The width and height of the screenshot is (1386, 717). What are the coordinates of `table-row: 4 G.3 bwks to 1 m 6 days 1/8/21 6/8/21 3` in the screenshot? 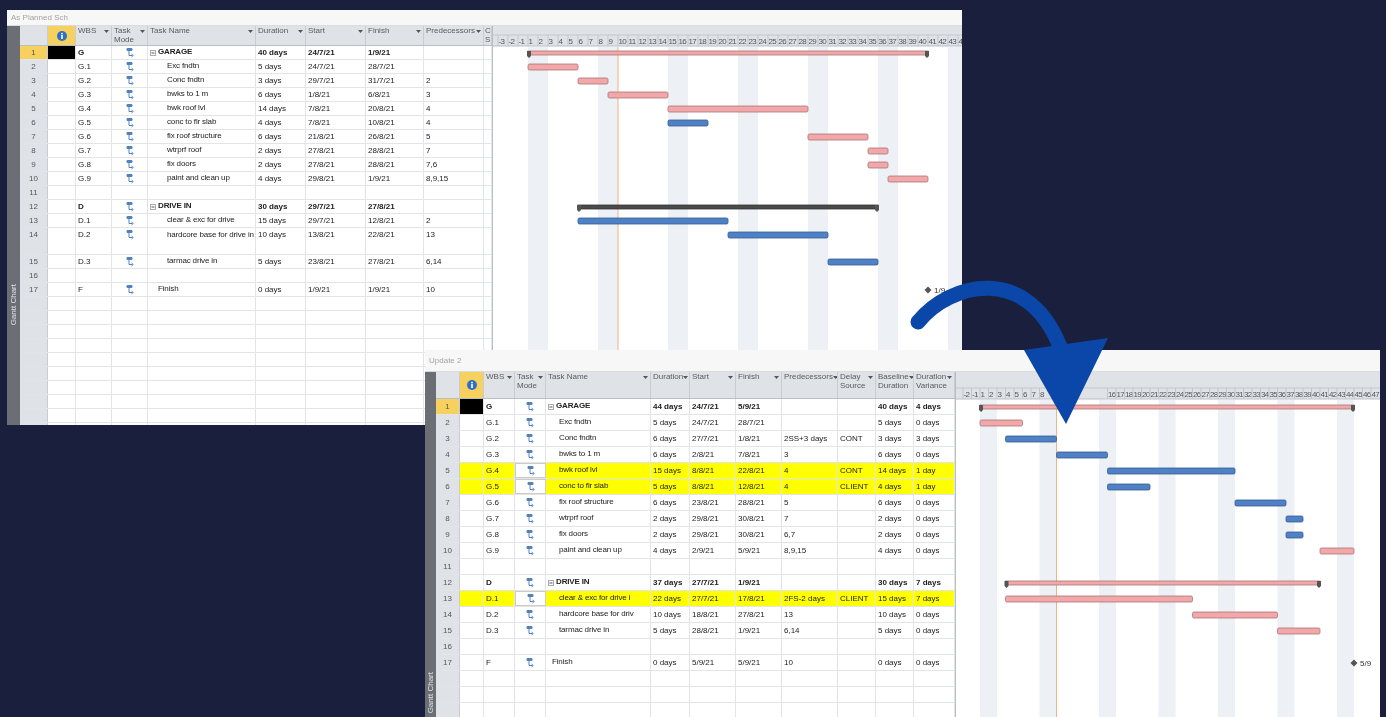 It's located at (256, 95).